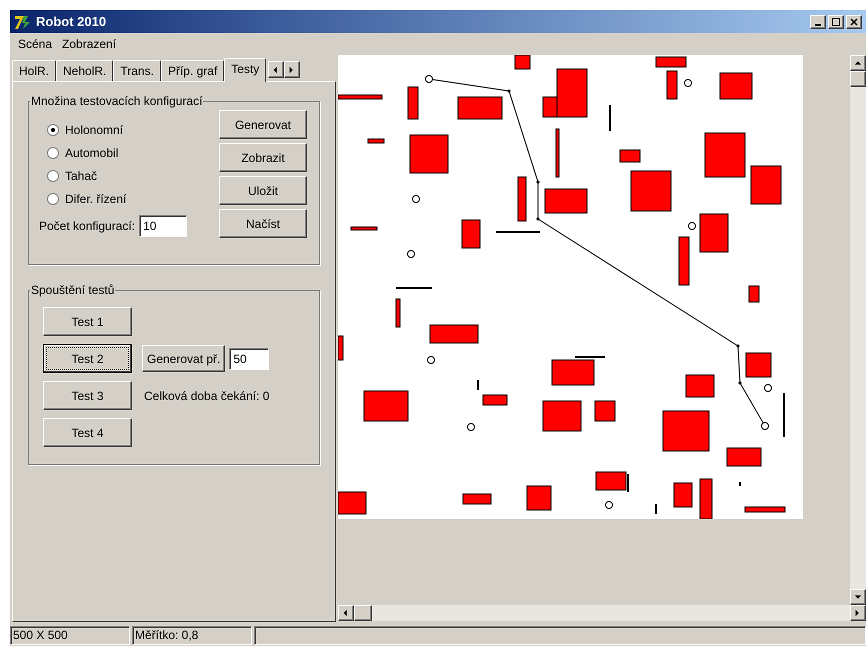 This screenshot has height=646, width=866. What do you see at coordinates (70, 635) in the screenshot?
I see `status-bar-cell: 500 X 500` at bounding box center [70, 635].